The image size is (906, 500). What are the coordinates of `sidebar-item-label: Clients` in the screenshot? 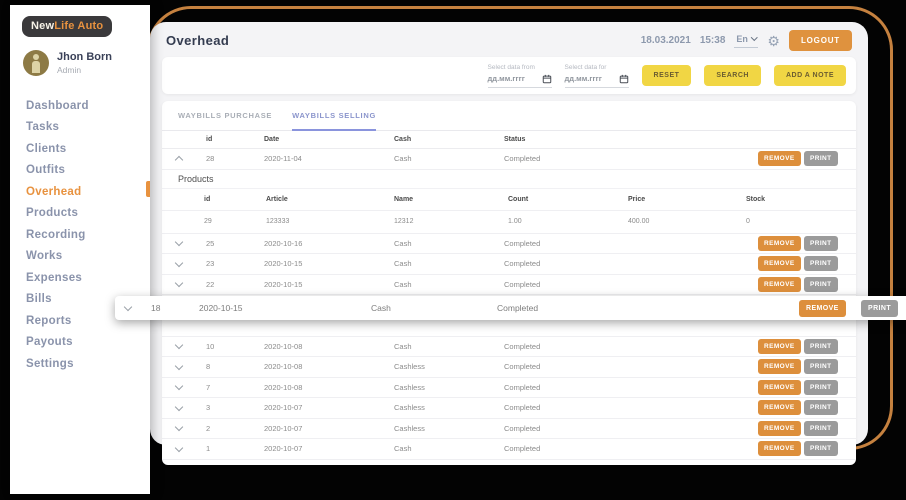 It's located at (46, 148).